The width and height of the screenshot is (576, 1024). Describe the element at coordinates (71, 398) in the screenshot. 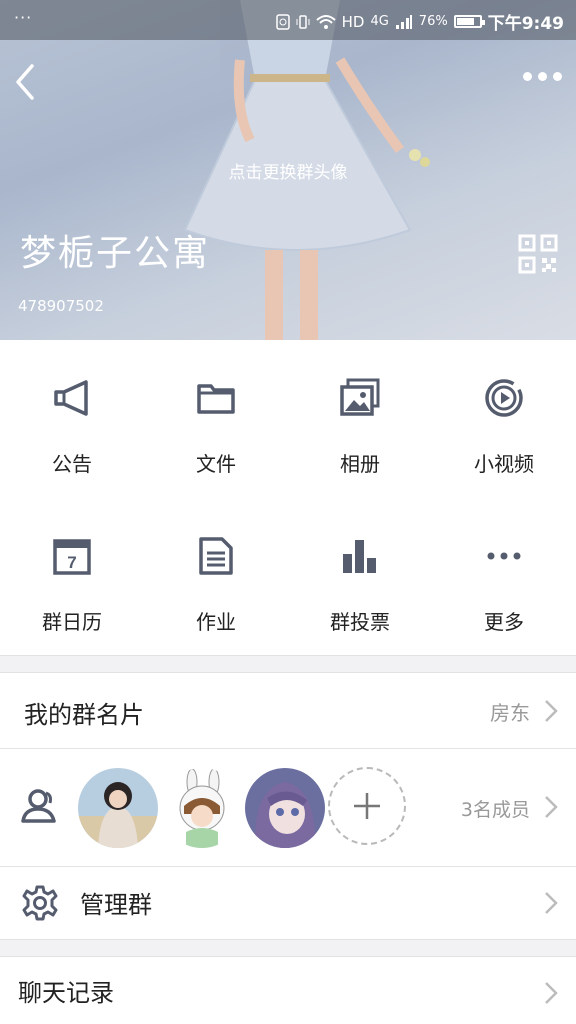

I see `megaphone-icon` at that location.